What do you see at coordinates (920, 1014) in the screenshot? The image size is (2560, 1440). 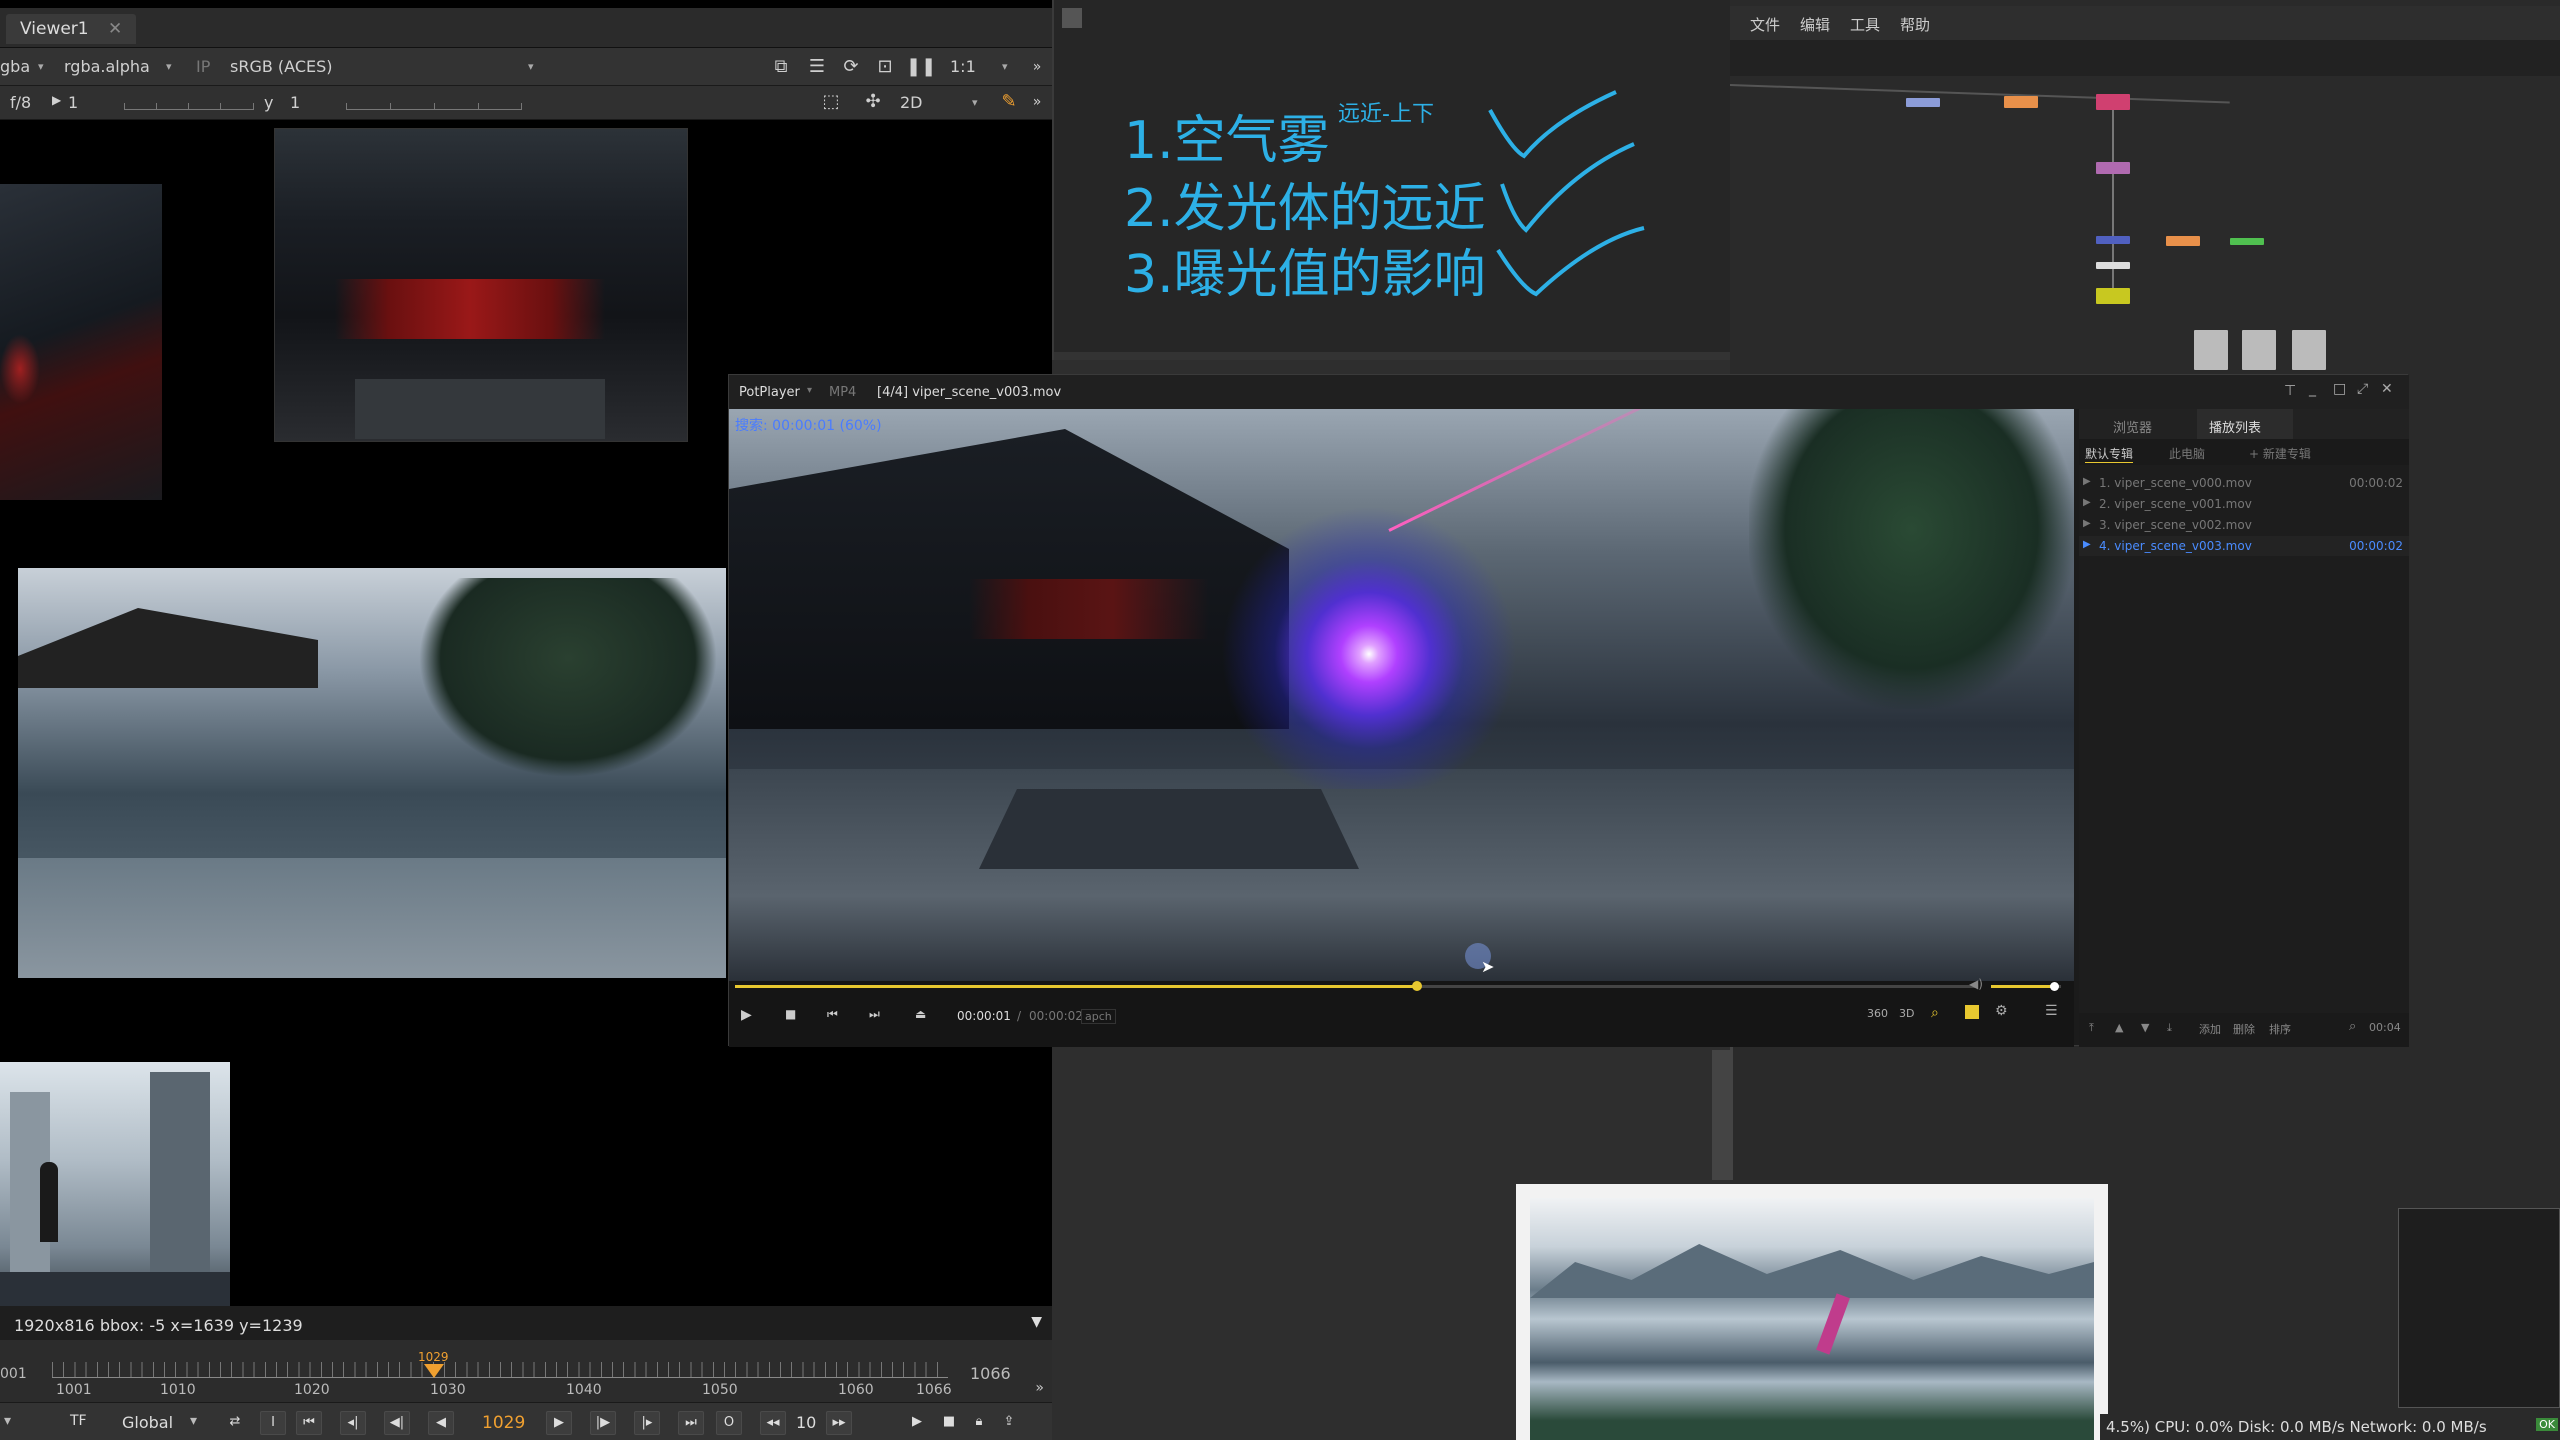 I see `eject-icon: ⏏` at bounding box center [920, 1014].